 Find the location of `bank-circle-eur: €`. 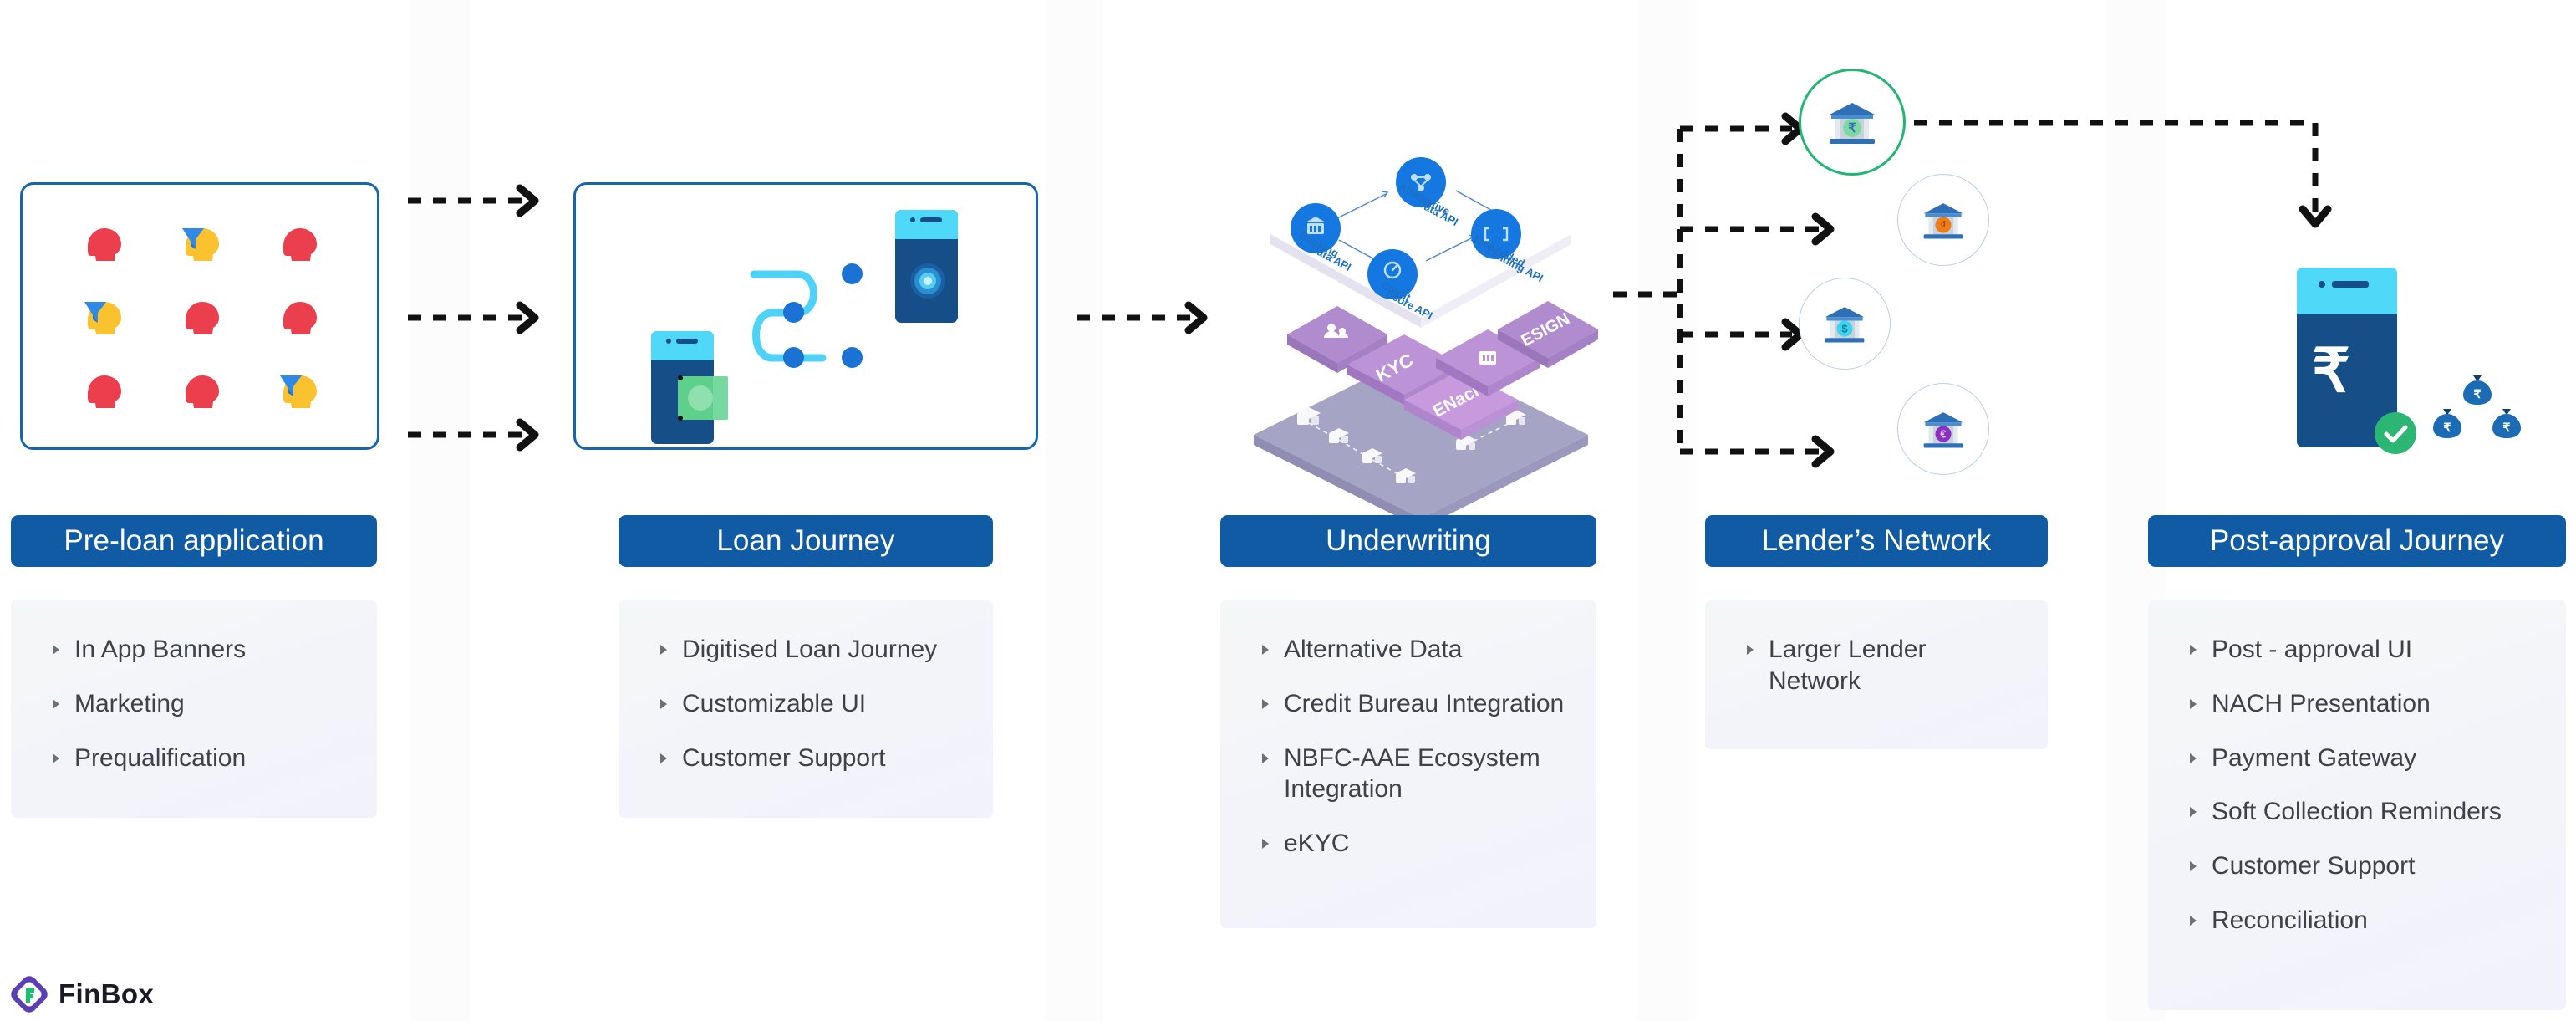

bank-circle-eur: € is located at coordinates (1943, 429).